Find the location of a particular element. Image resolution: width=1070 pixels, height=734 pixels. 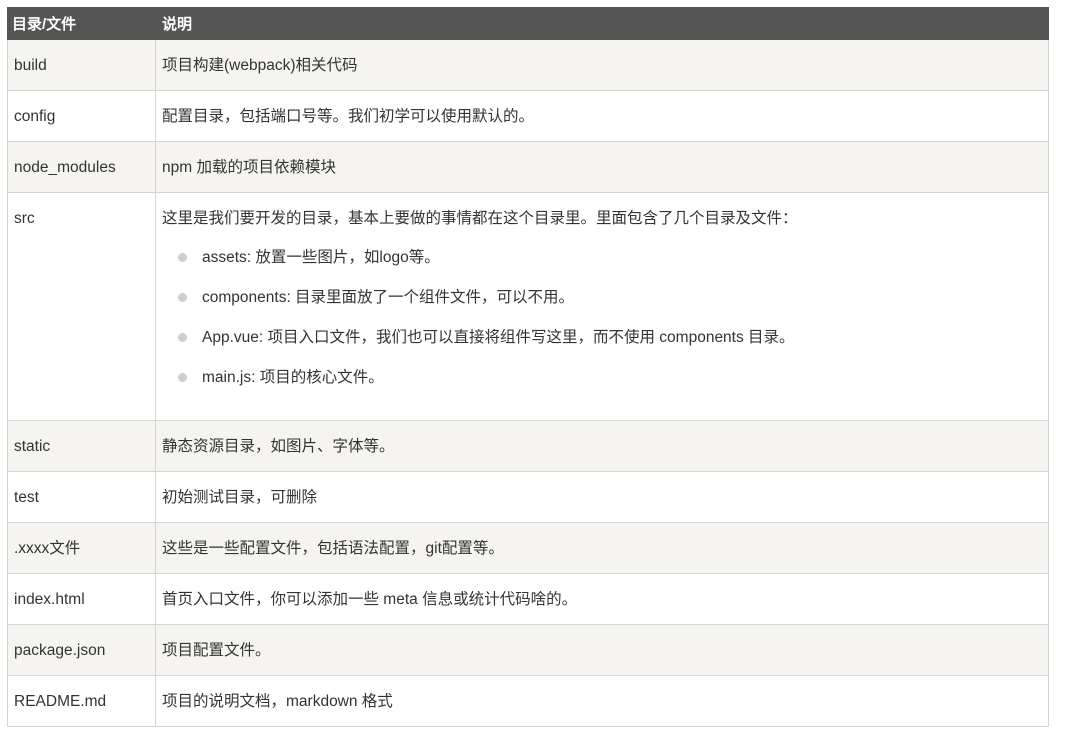

row-name: .xxxx文件 is located at coordinates (81, 548).